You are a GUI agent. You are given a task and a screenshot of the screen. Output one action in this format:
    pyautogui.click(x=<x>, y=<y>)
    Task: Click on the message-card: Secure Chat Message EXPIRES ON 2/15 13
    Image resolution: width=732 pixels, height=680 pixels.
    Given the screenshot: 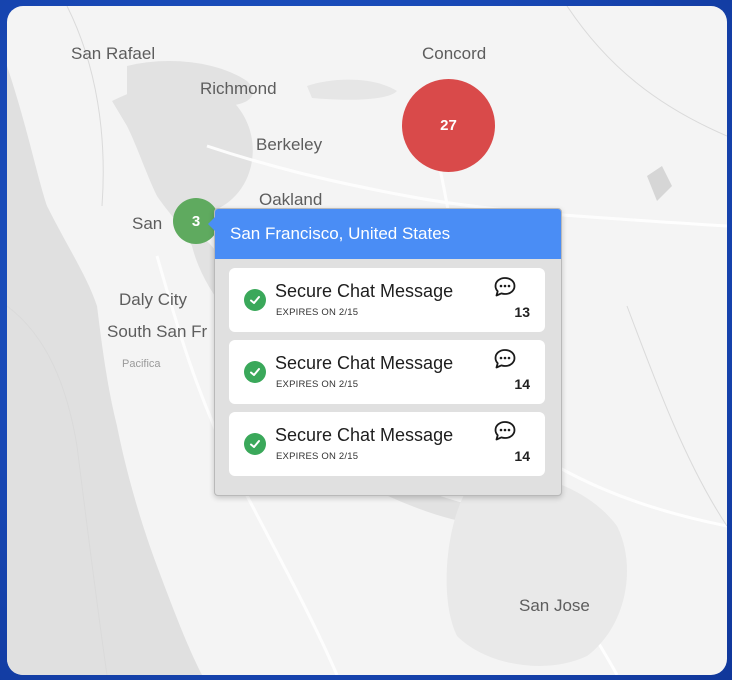 What is the action you would take?
    pyautogui.click(x=387, y=300)
    